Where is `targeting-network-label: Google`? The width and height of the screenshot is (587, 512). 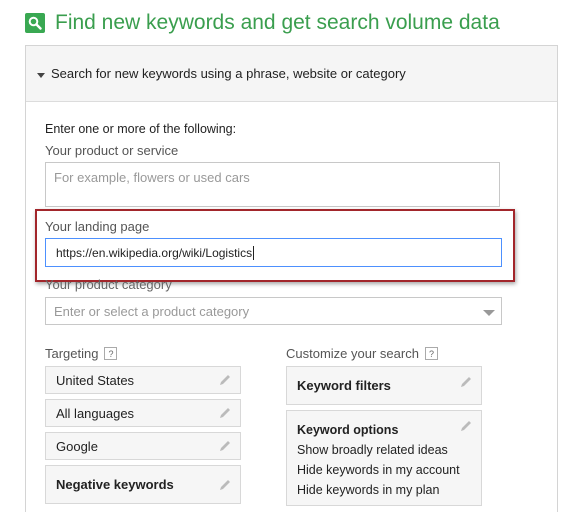 targeting-network-label: Google is located at coordinates (77, 446).